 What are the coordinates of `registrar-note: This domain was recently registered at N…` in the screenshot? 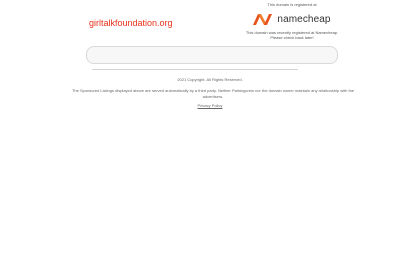 It's located at (292, 35).